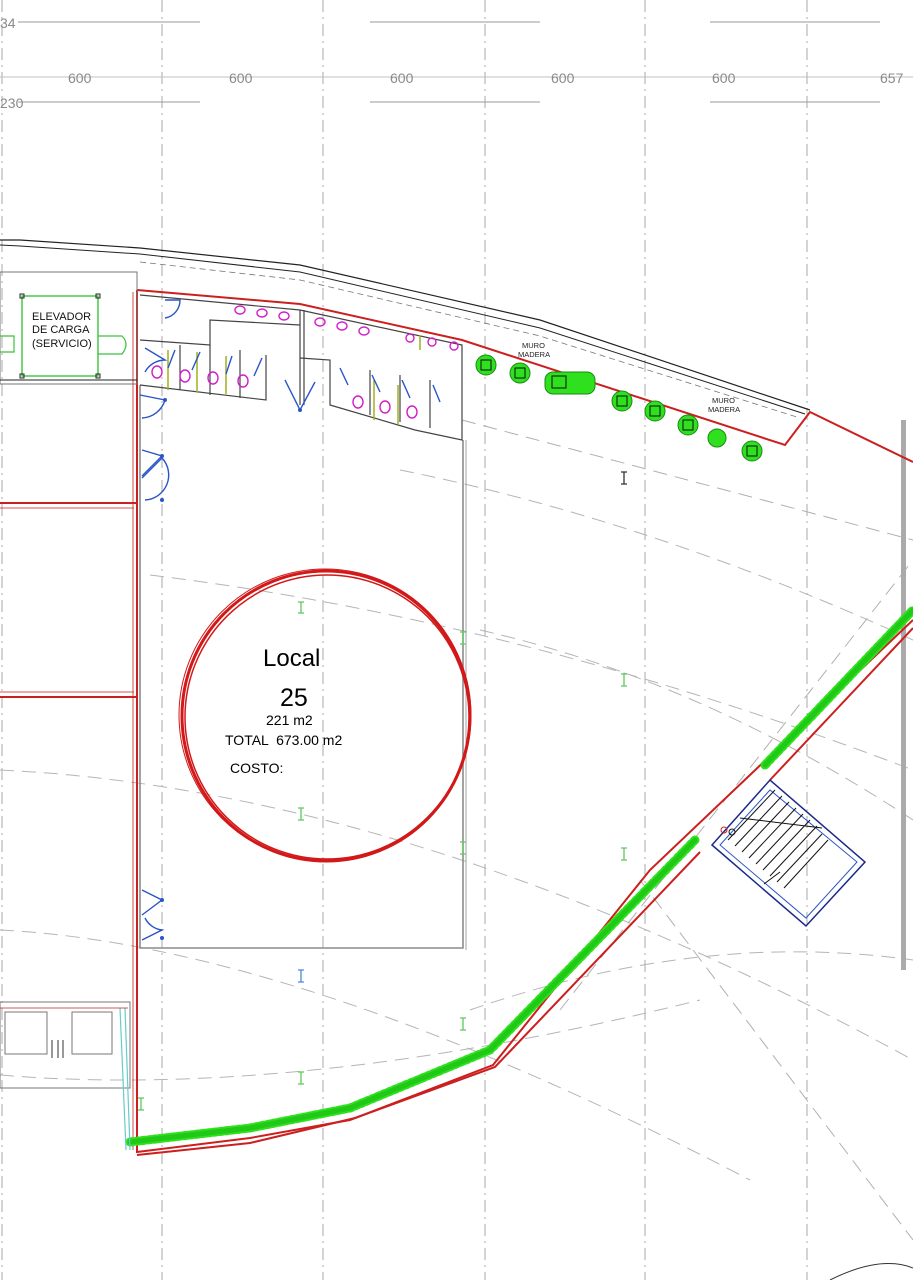 This screenshot has width=913, height=1280. What do you see at coordinates (8, 23) in the screenshot?
I see `dimension-top-left-a: 34` at bounding box center [8, 23].